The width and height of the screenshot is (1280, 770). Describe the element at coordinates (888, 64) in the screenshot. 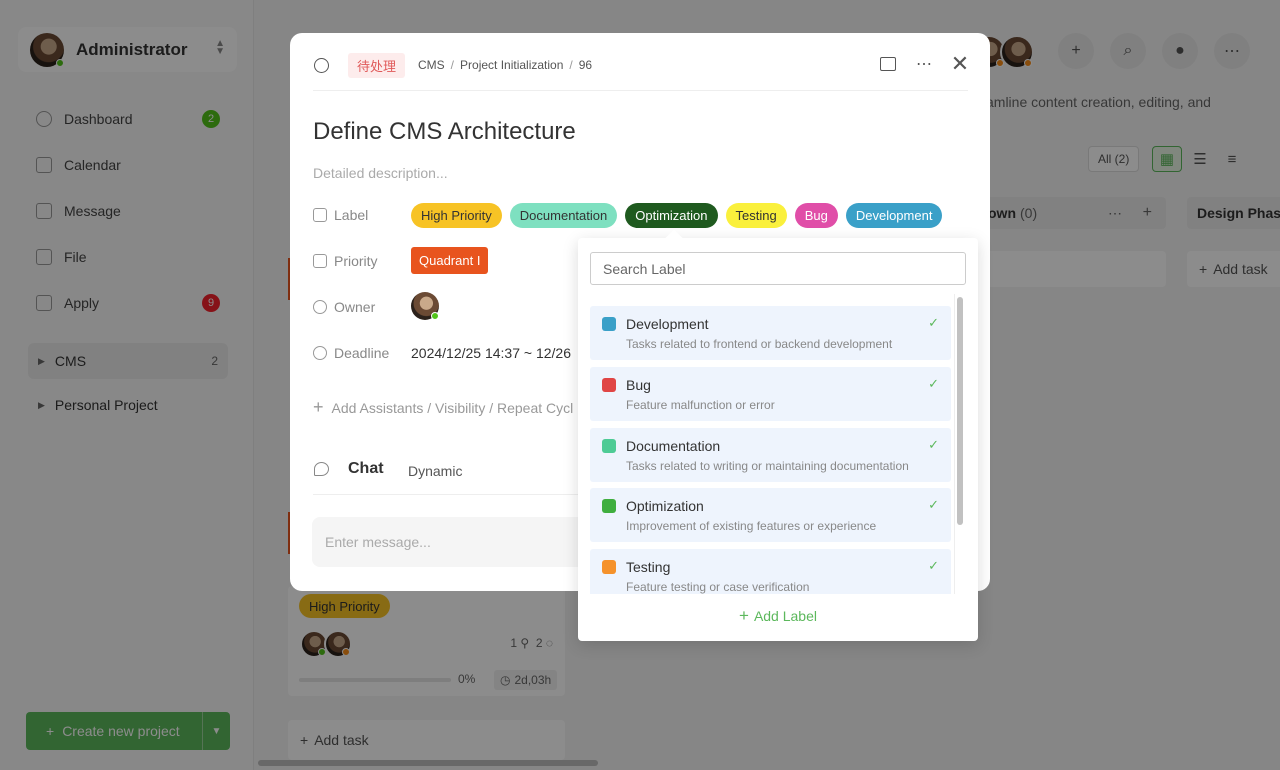

I see `expand-icon` at that location.